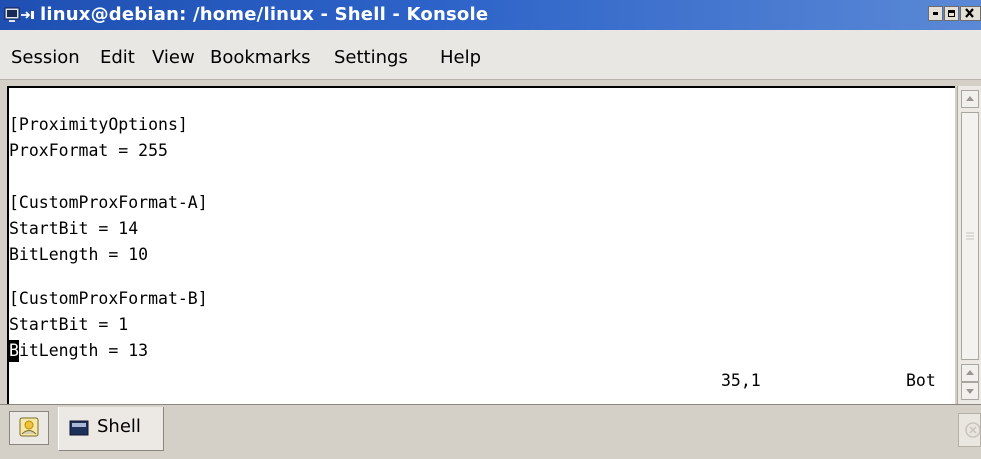  What do you see at coordinates (69, 324) in the screenshot?
I see `terminal-line: StartBit = 1` at bounding box center [69, 324].